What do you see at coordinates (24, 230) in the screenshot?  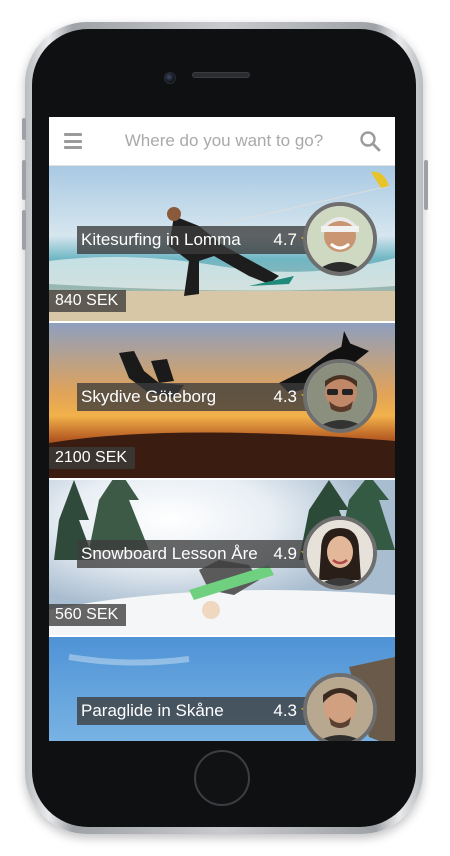 I see `volume-down-button` at bounding box center [24, 230].